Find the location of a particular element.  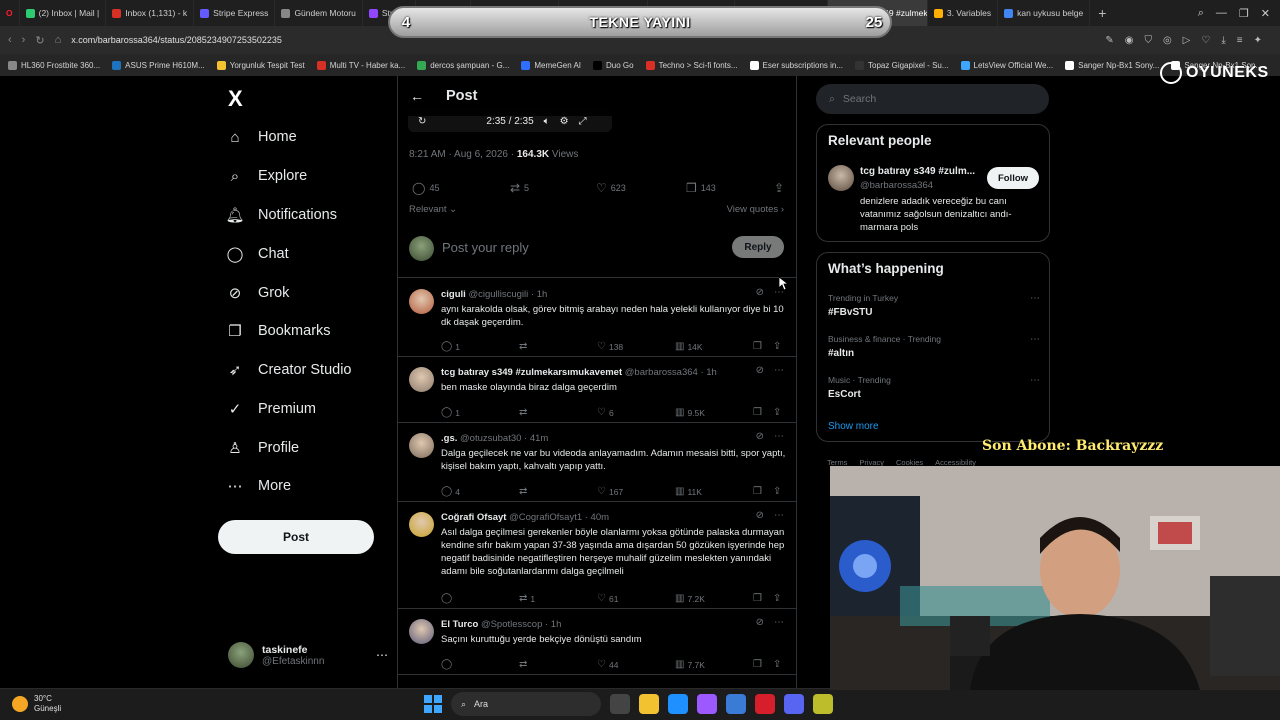

nav-item-premium: ✓ Premium is located at coordinates (271, 409).